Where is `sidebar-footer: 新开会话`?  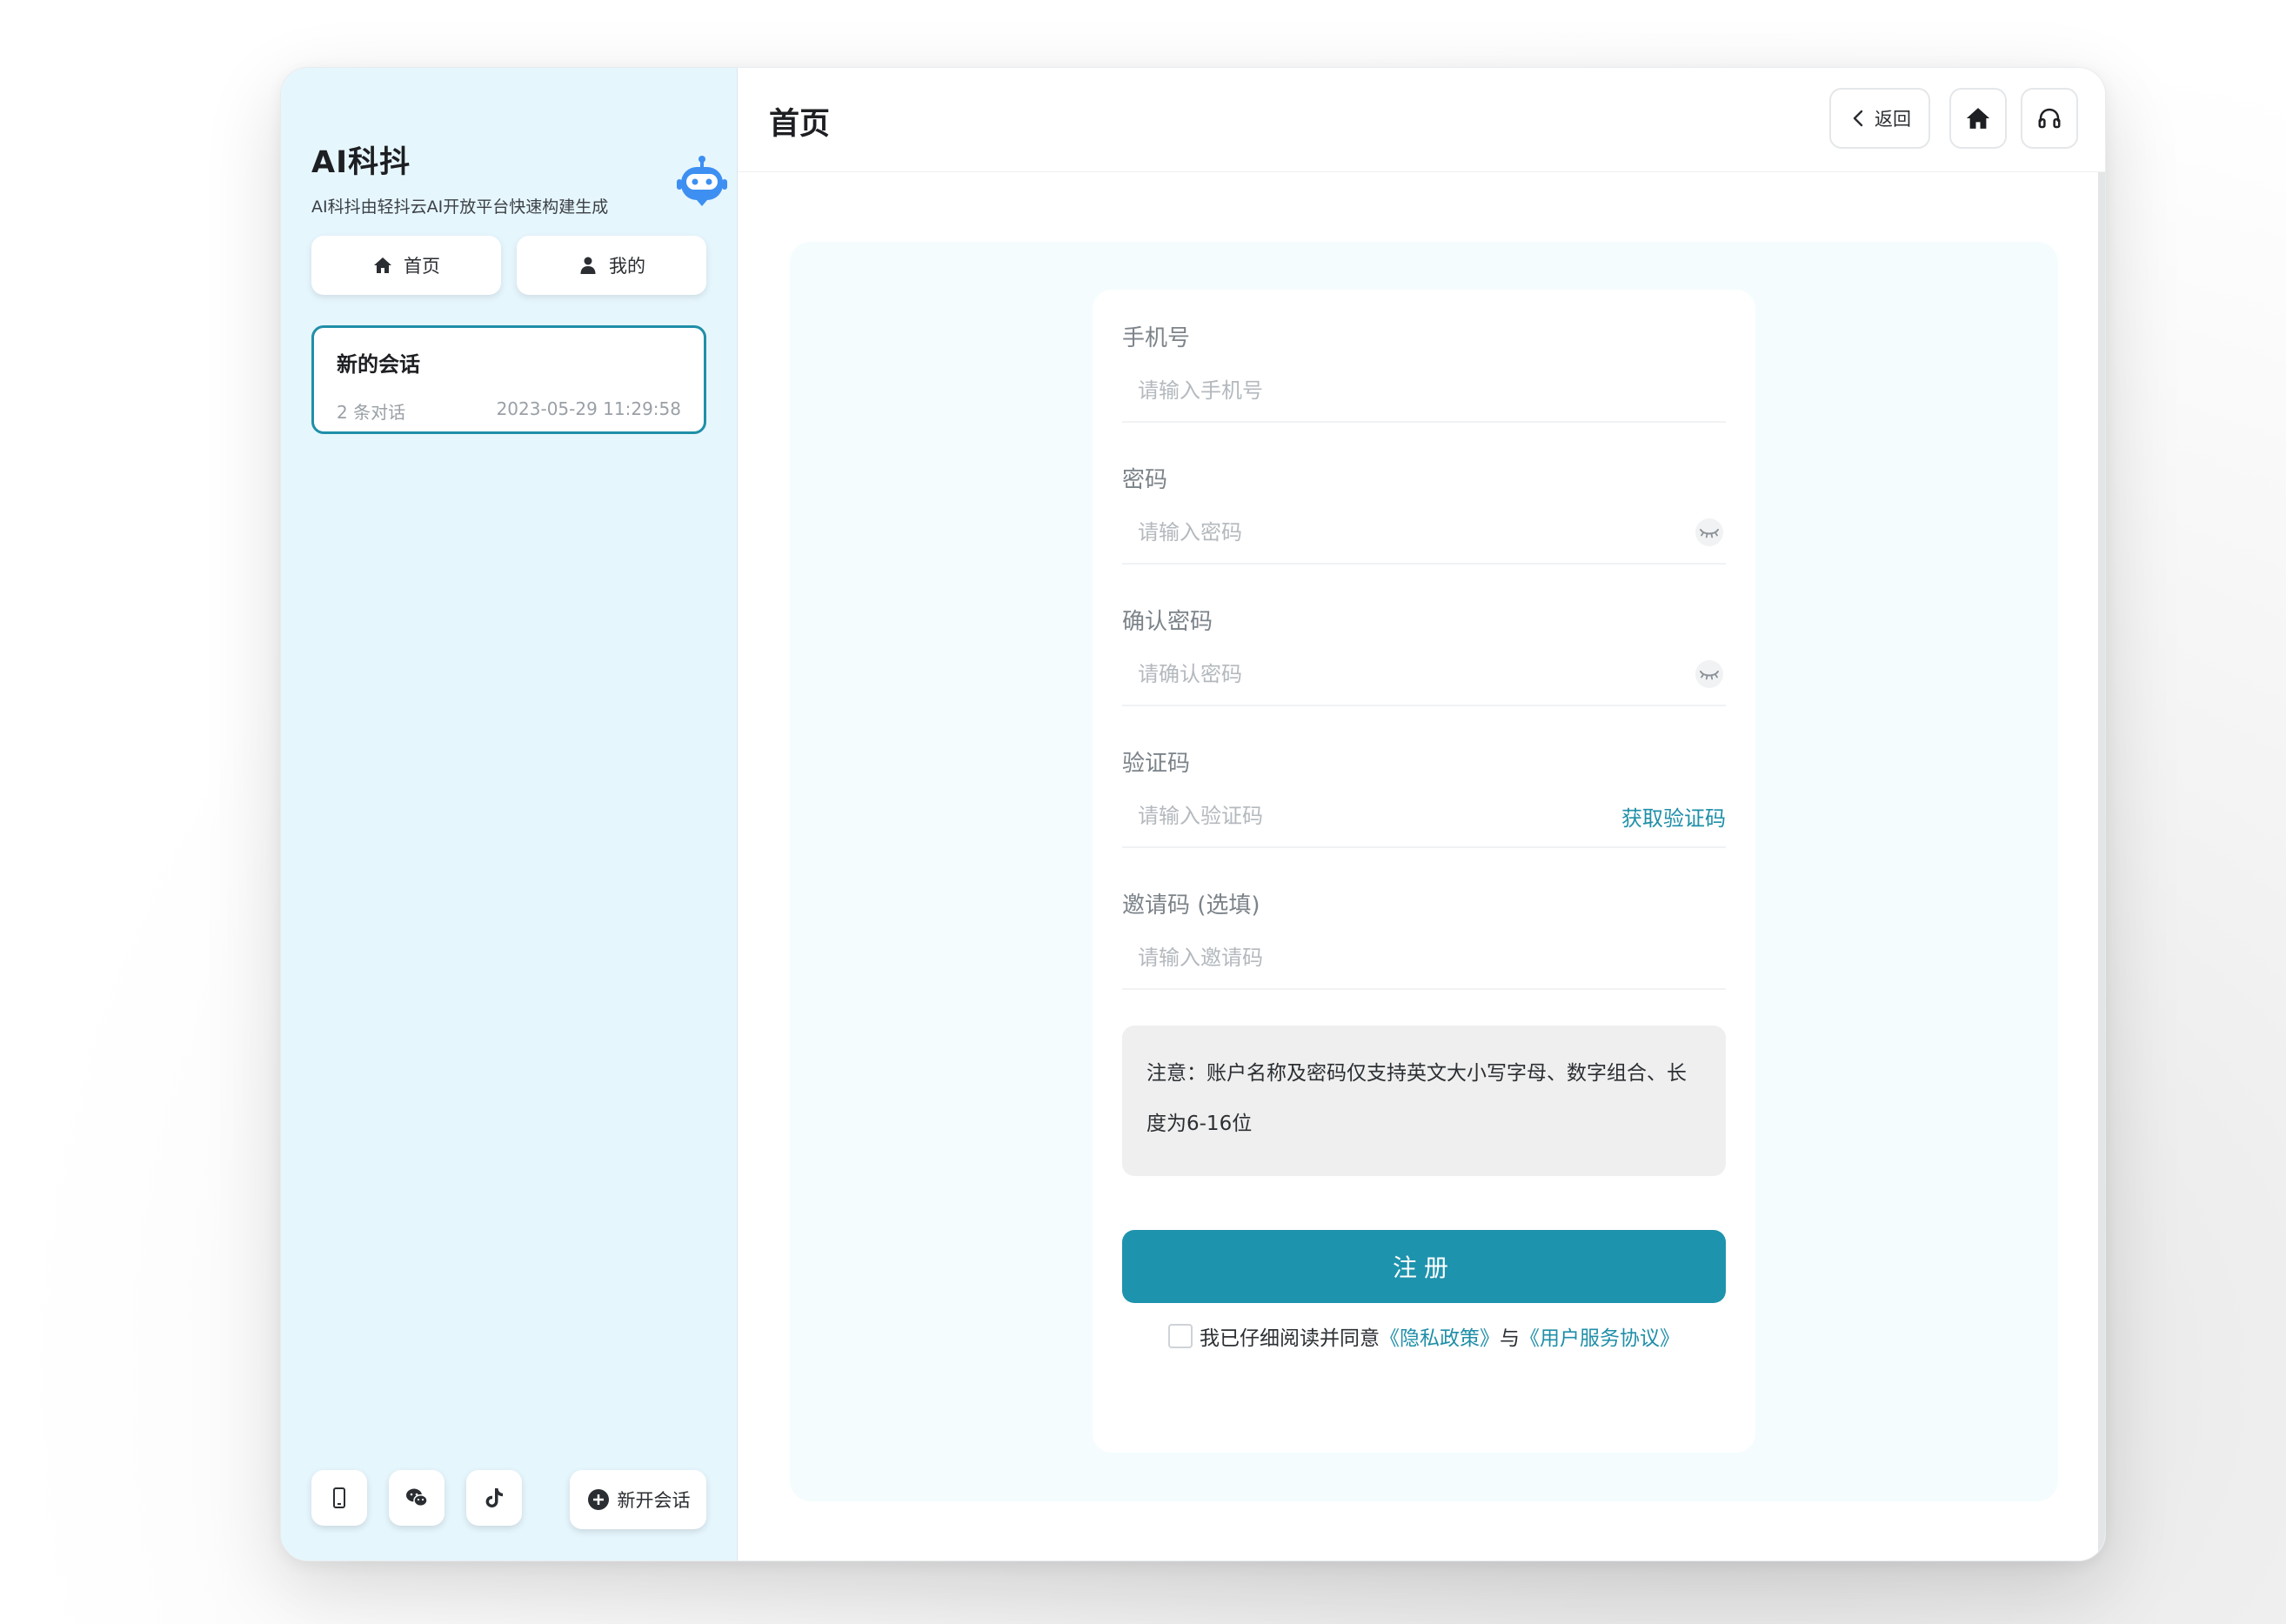
sidebar-footer: 新开会话 is located at coordinates (508, 1500).